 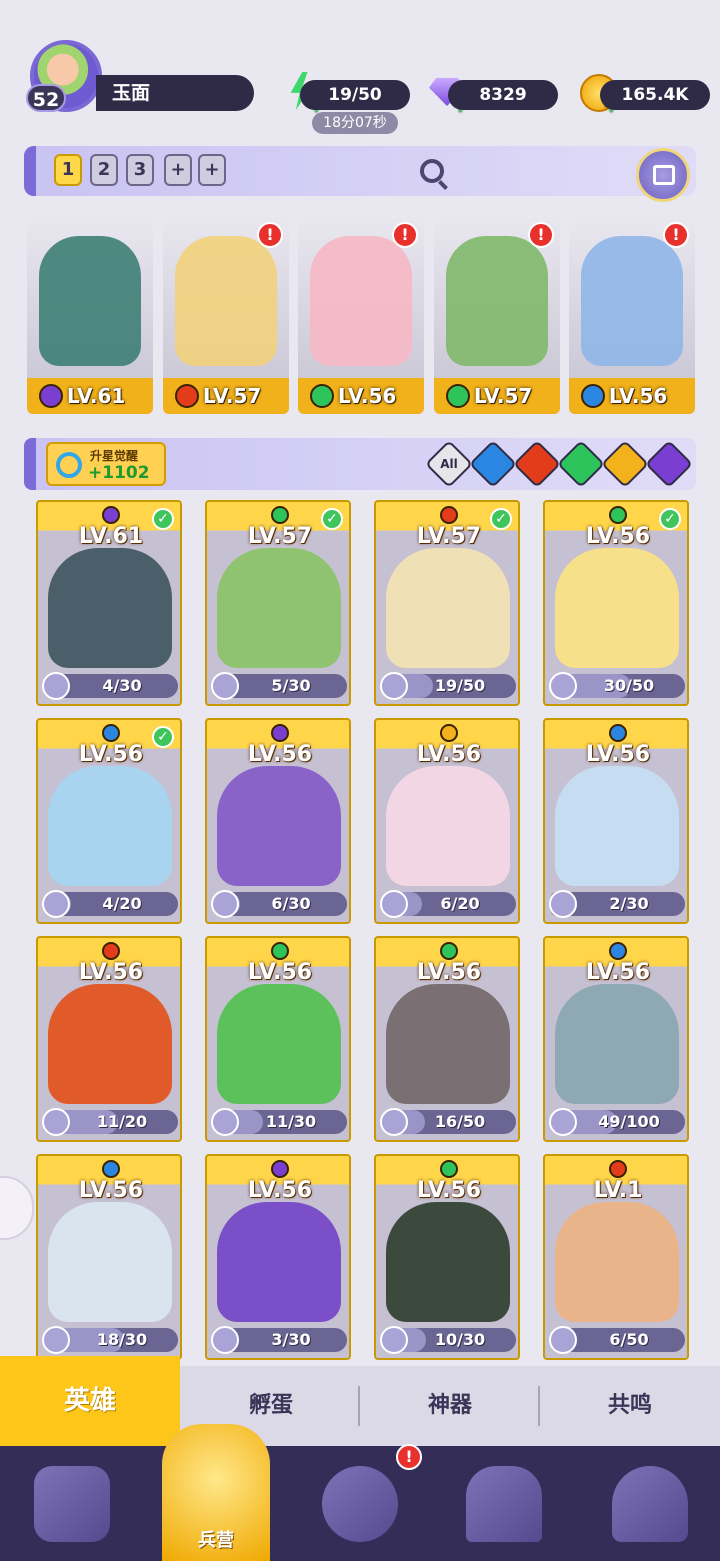 I want to click on alert-badge: !, so click(x=676, y=235).